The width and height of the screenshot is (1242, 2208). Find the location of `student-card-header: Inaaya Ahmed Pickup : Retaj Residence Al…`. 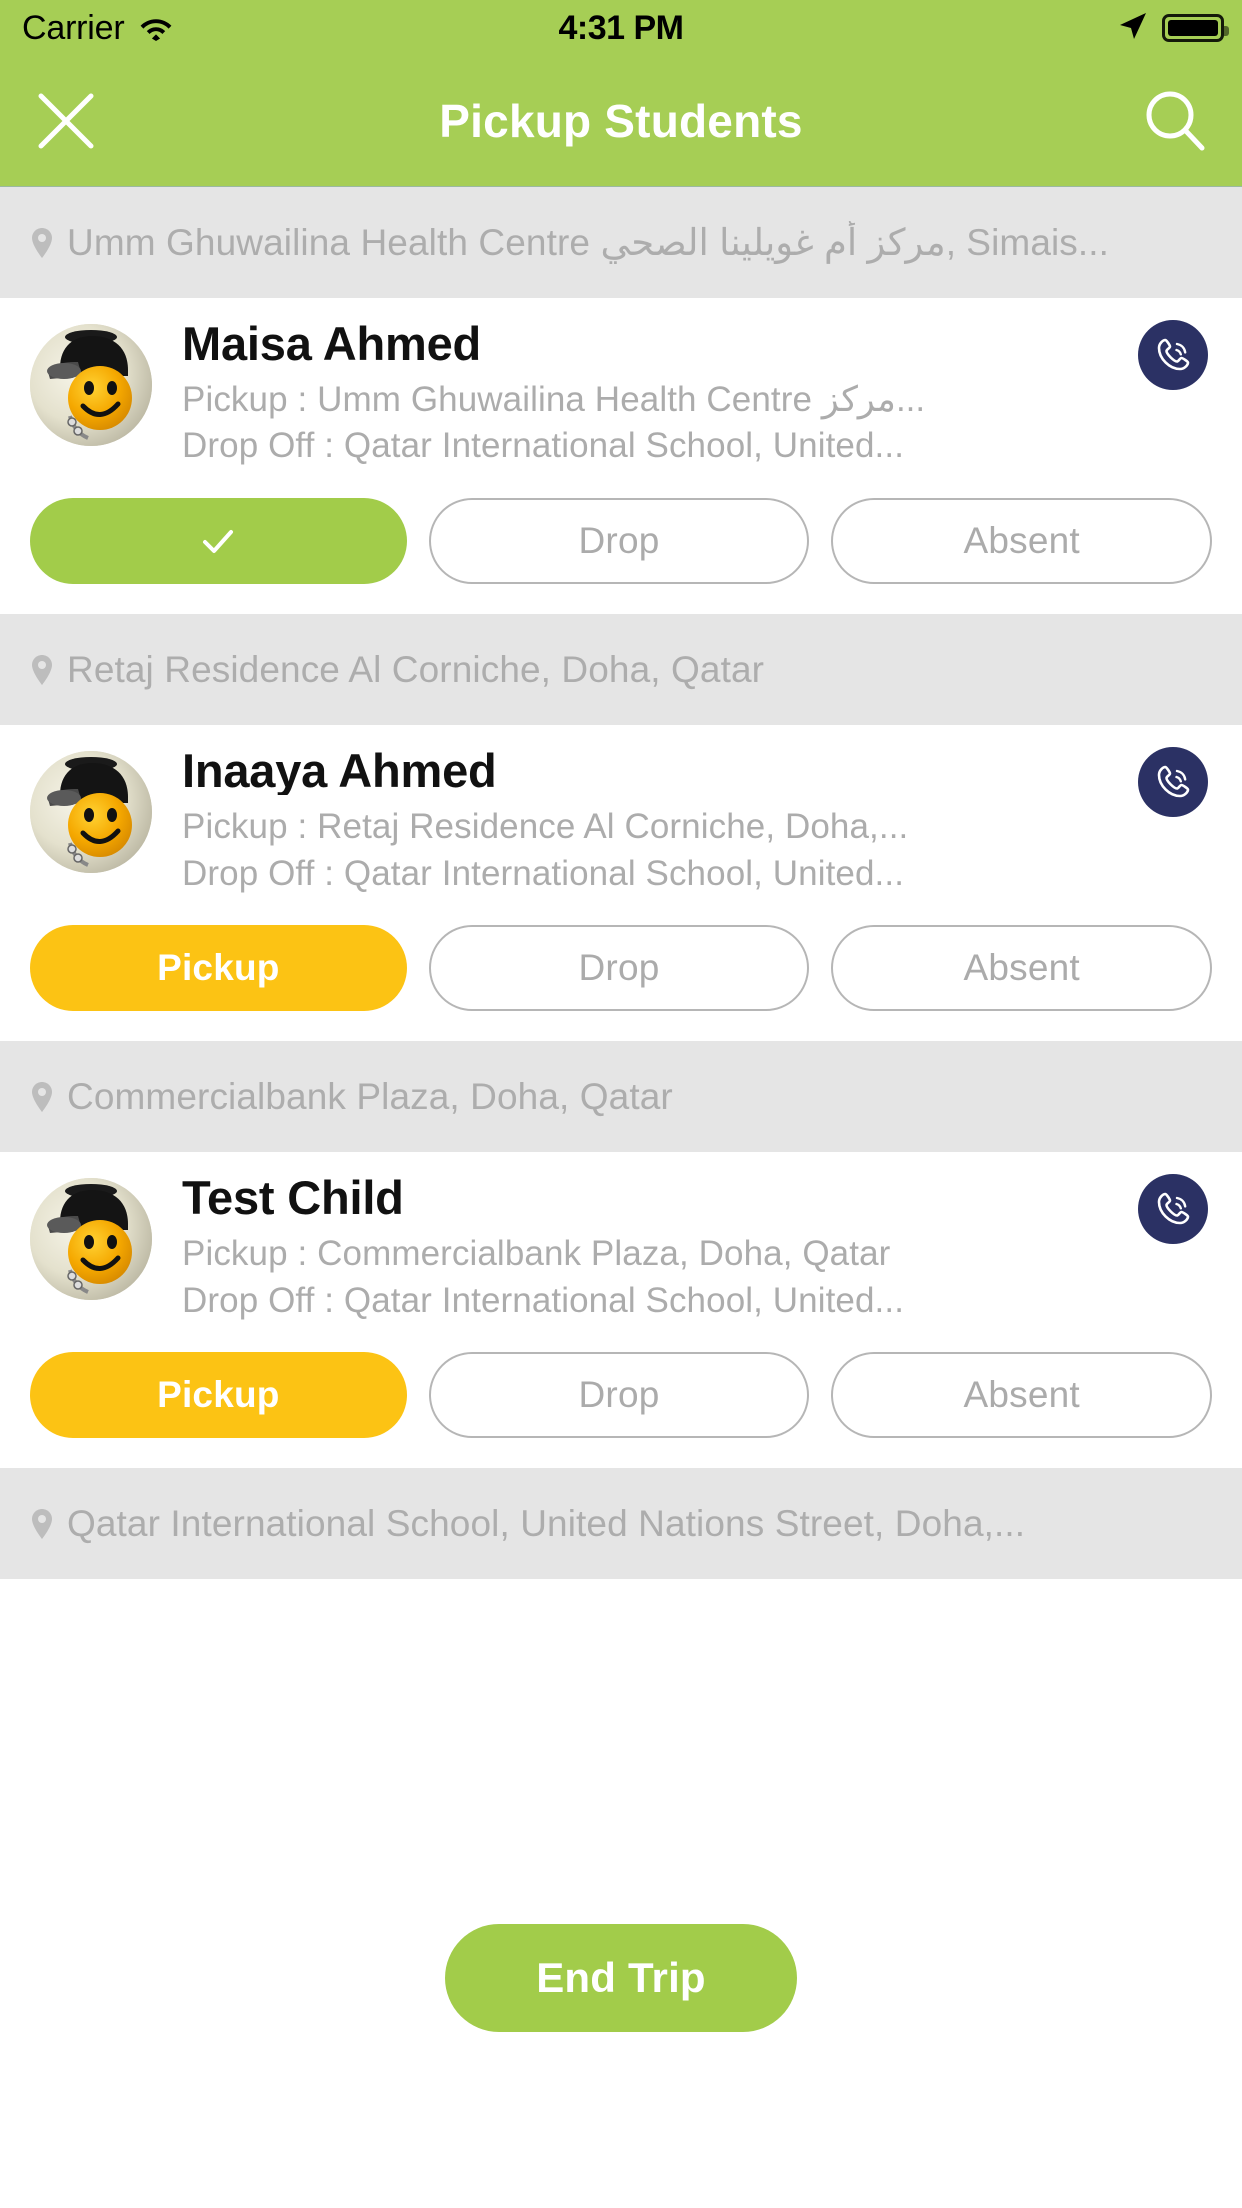

student-card-header: Inaaya Ahmed Pickup : Retaj Residence Al… is located at coordinates (621, 811).